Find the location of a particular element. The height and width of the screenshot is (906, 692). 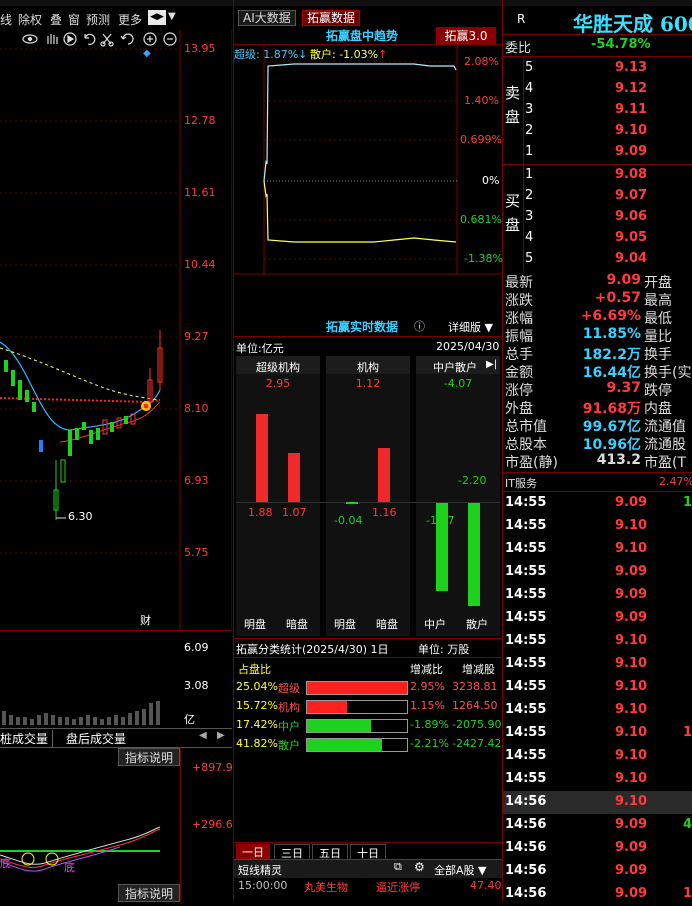

stat-ratio: -1.89% is located at coordinates (429, 724).